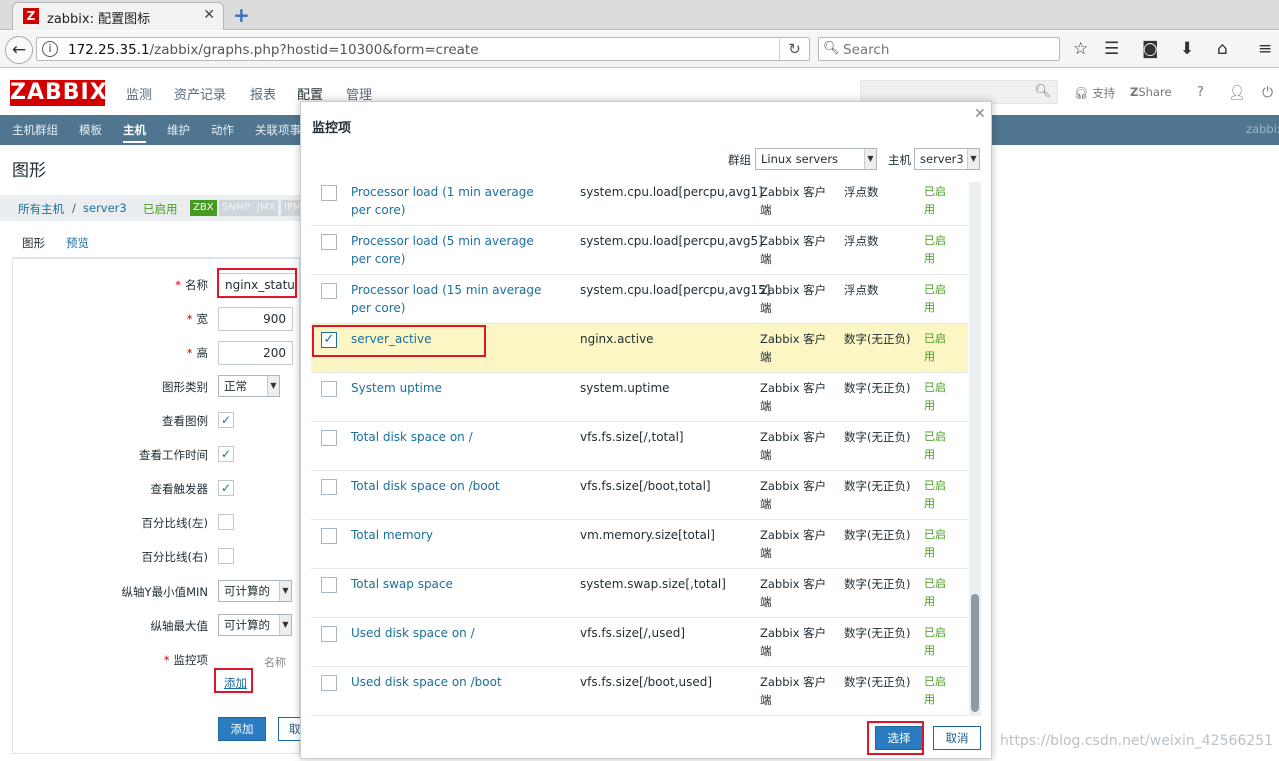 This screenshot has height=761, width=1279. Describe the element at coordinates (329, 340) in the screenshot. I see `row-checkbox: ✓` at that location.